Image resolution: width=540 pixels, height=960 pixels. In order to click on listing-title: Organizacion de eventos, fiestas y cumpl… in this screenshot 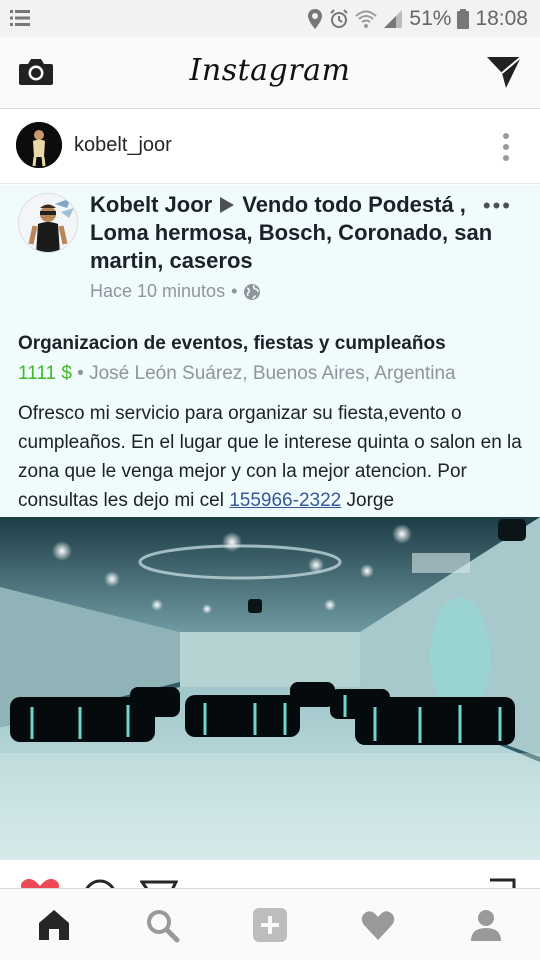, I will do `click(232, 343)`.